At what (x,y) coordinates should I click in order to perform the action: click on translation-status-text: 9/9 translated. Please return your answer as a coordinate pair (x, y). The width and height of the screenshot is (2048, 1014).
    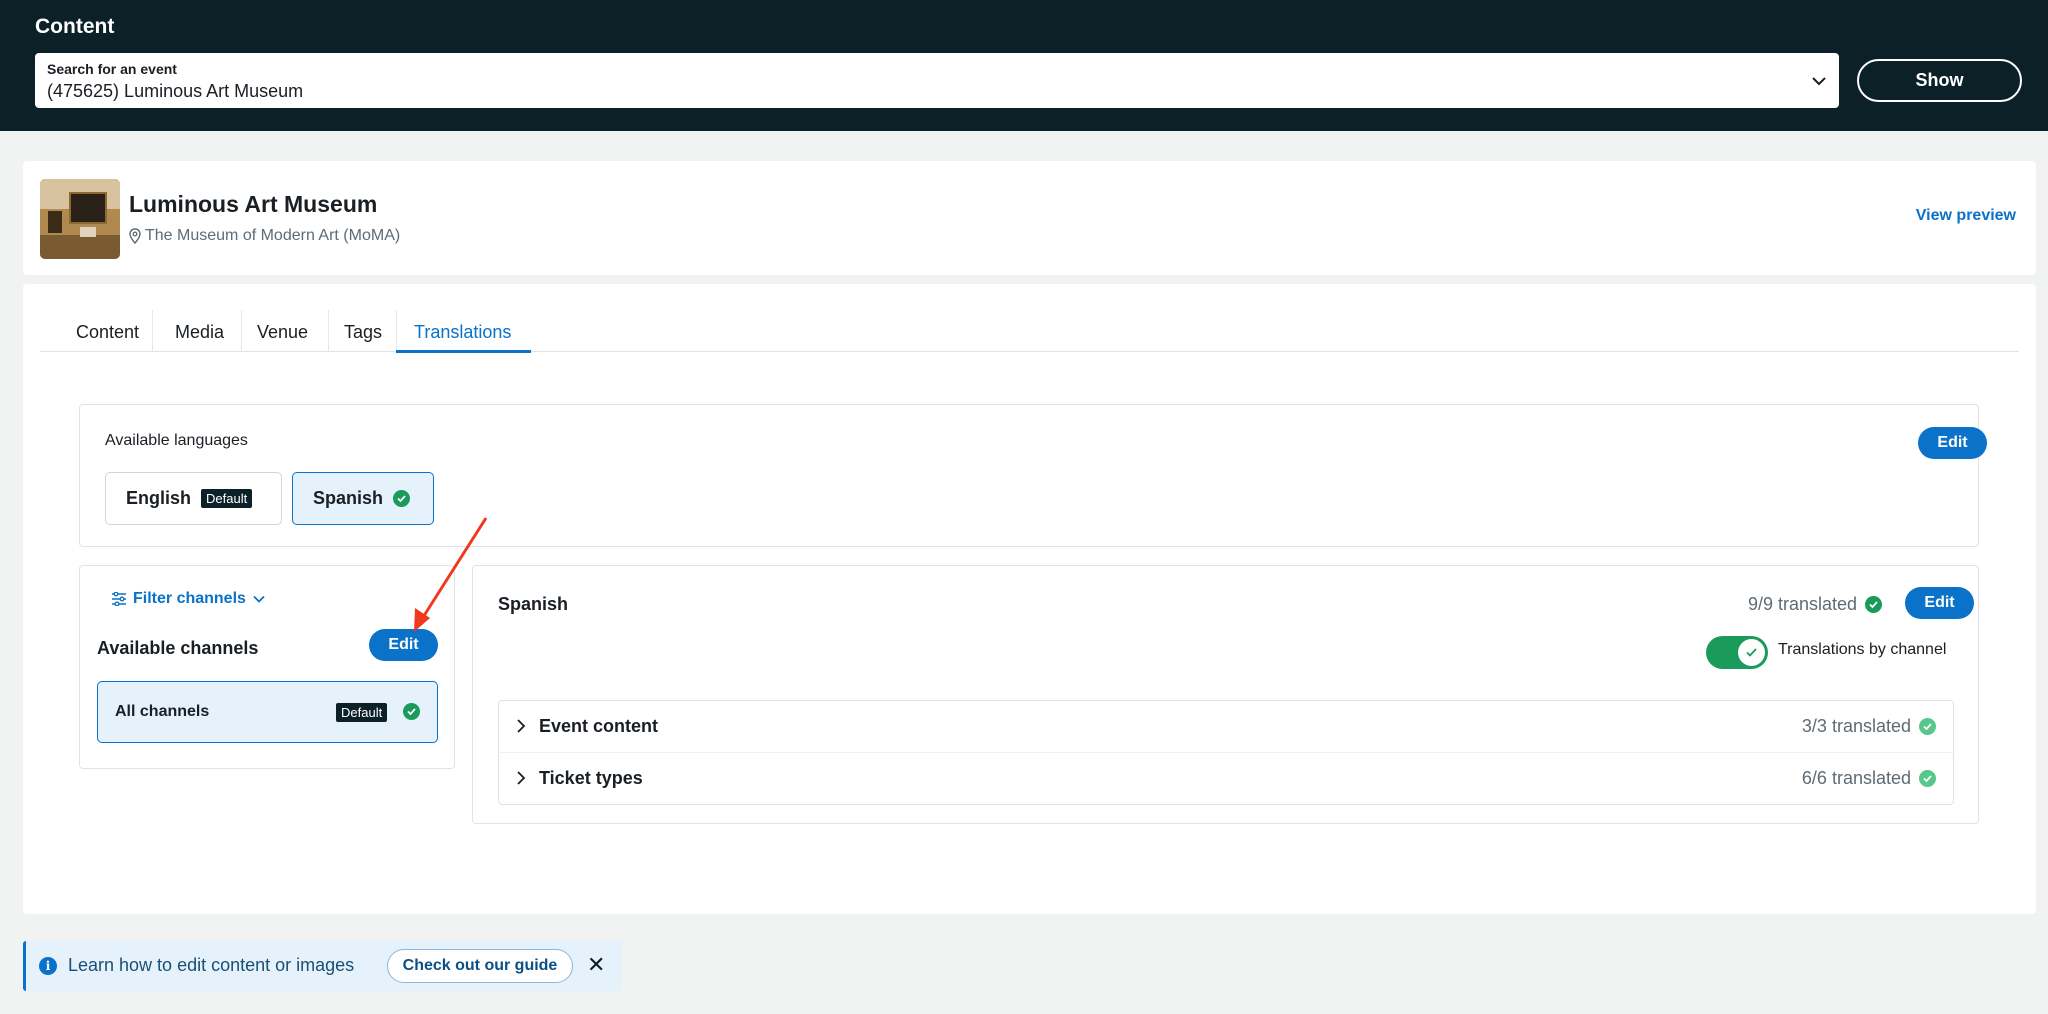
    Looking at the image, I should click on (1803, 604).